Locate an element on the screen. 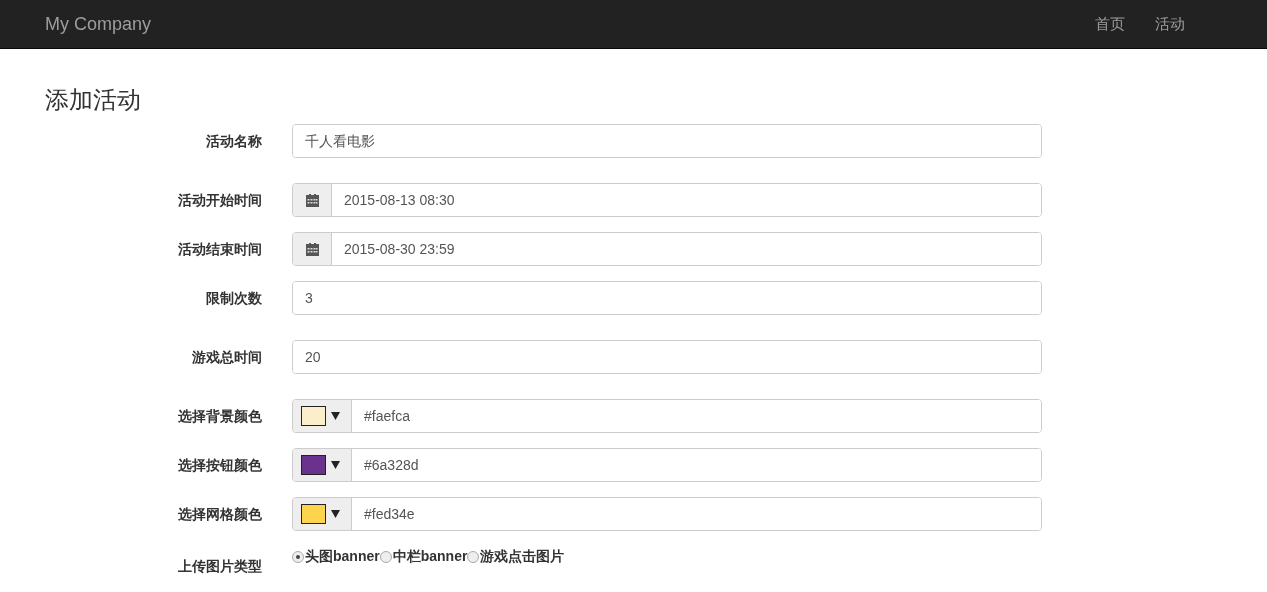 Image resolution: width=1267 pixels, height=592 pixels. field-label: 选择按钮颜色 is located at coordinates (220, 465).